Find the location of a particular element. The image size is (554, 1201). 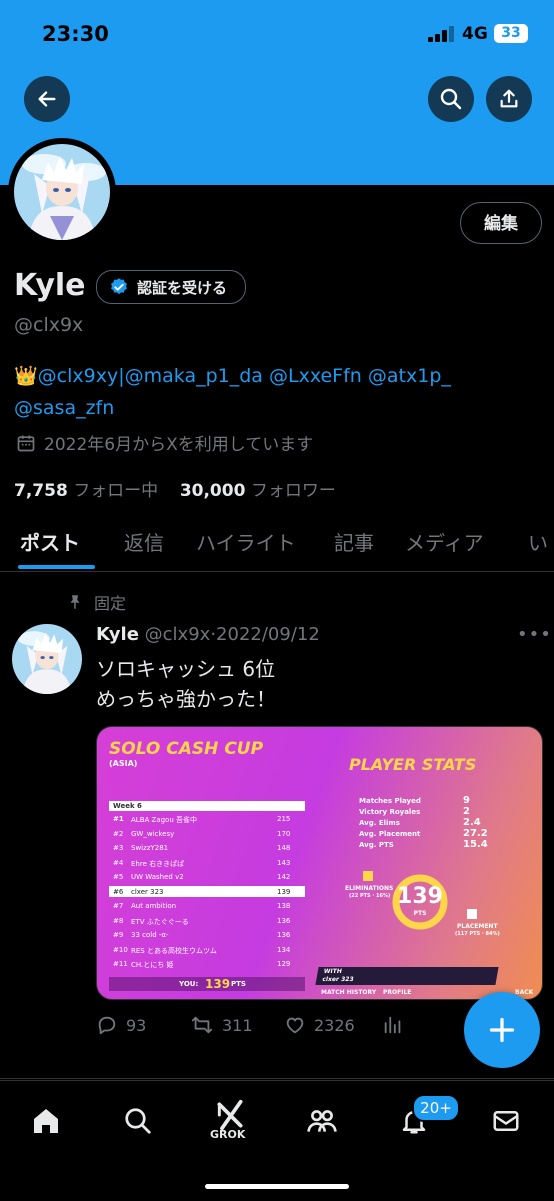

match-history-label: MATCH HISTORY is located at coordinates (349, 992).